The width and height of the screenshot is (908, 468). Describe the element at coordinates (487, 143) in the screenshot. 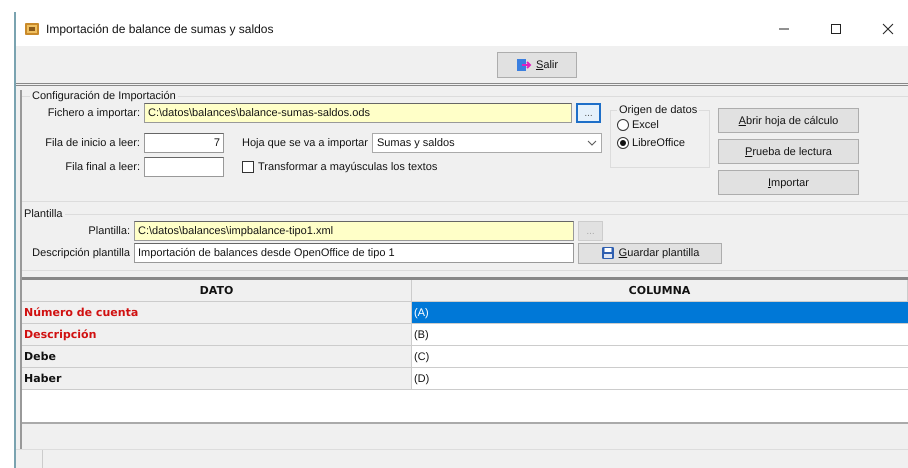

I see `sheet-dropdown: Sumas y saldos` at that location.